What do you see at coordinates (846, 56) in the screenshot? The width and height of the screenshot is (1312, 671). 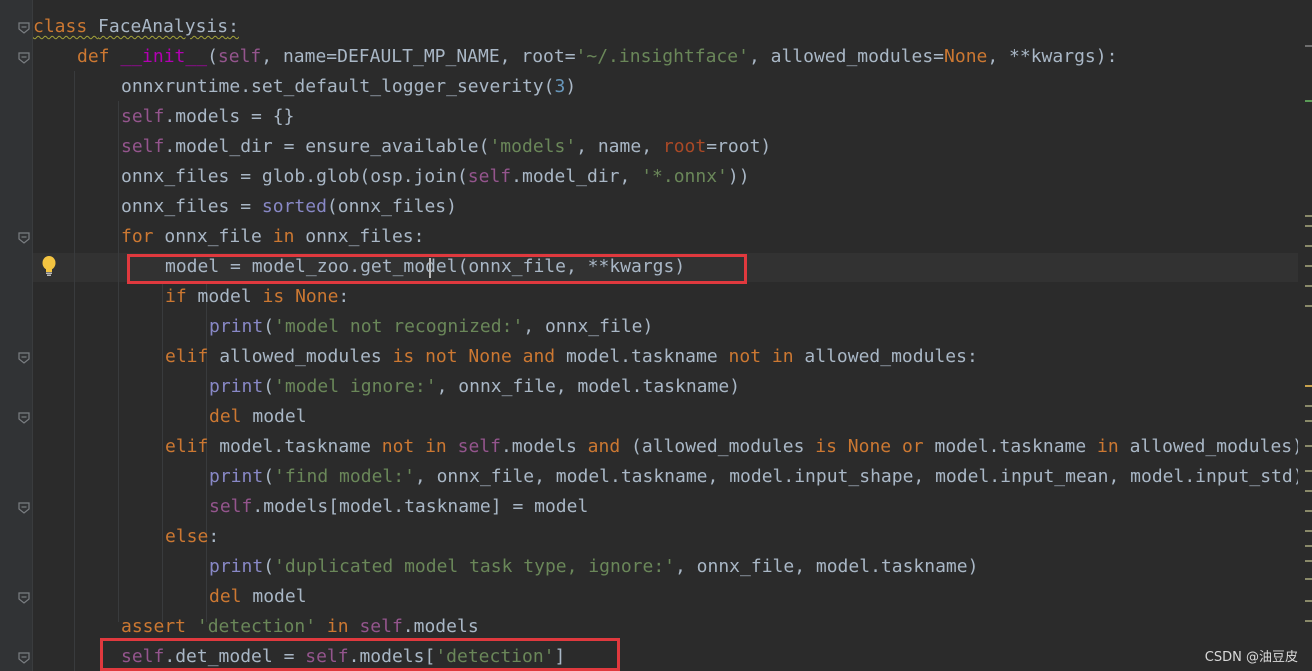 I see `code-token: , allowed_modules=` at bounding box center [846, 56].